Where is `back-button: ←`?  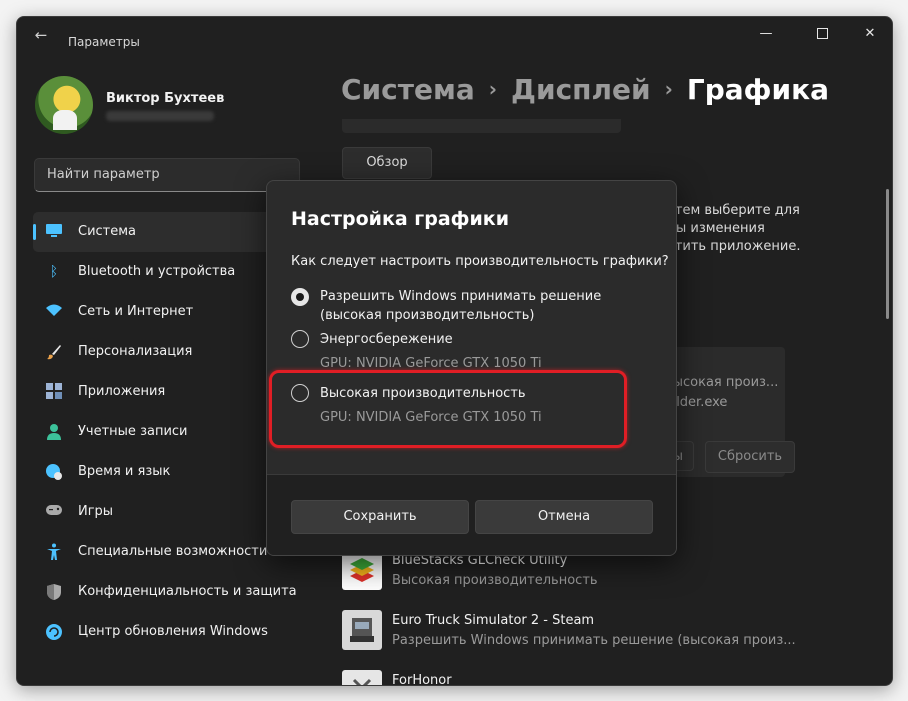
back-button: ← is located at coordinates (41, 35).